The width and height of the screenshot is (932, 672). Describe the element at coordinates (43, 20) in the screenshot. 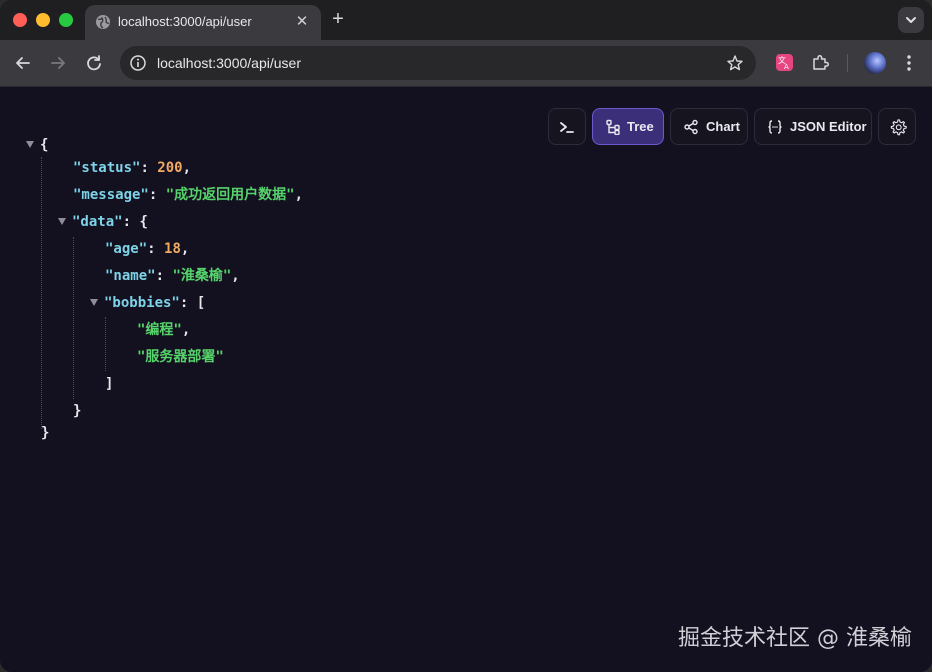

I see `minimize-window-button` at that location.